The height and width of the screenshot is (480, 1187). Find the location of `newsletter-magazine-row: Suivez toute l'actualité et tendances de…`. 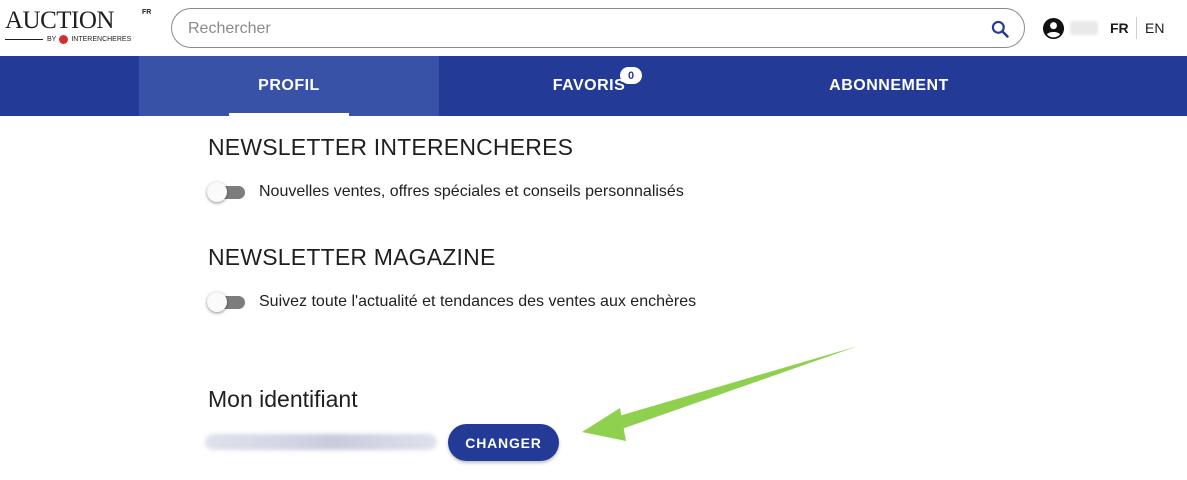

newsletter-magazine-row: Suivez toute l'actualité et tendances de… is located at coordinates (451, 302).